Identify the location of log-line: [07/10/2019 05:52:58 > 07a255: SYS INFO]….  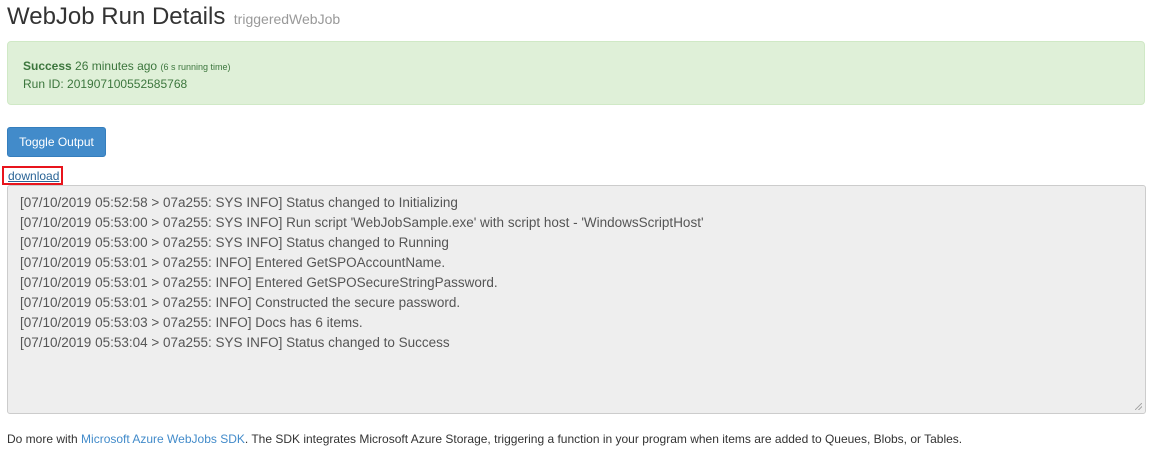
(239, 202).